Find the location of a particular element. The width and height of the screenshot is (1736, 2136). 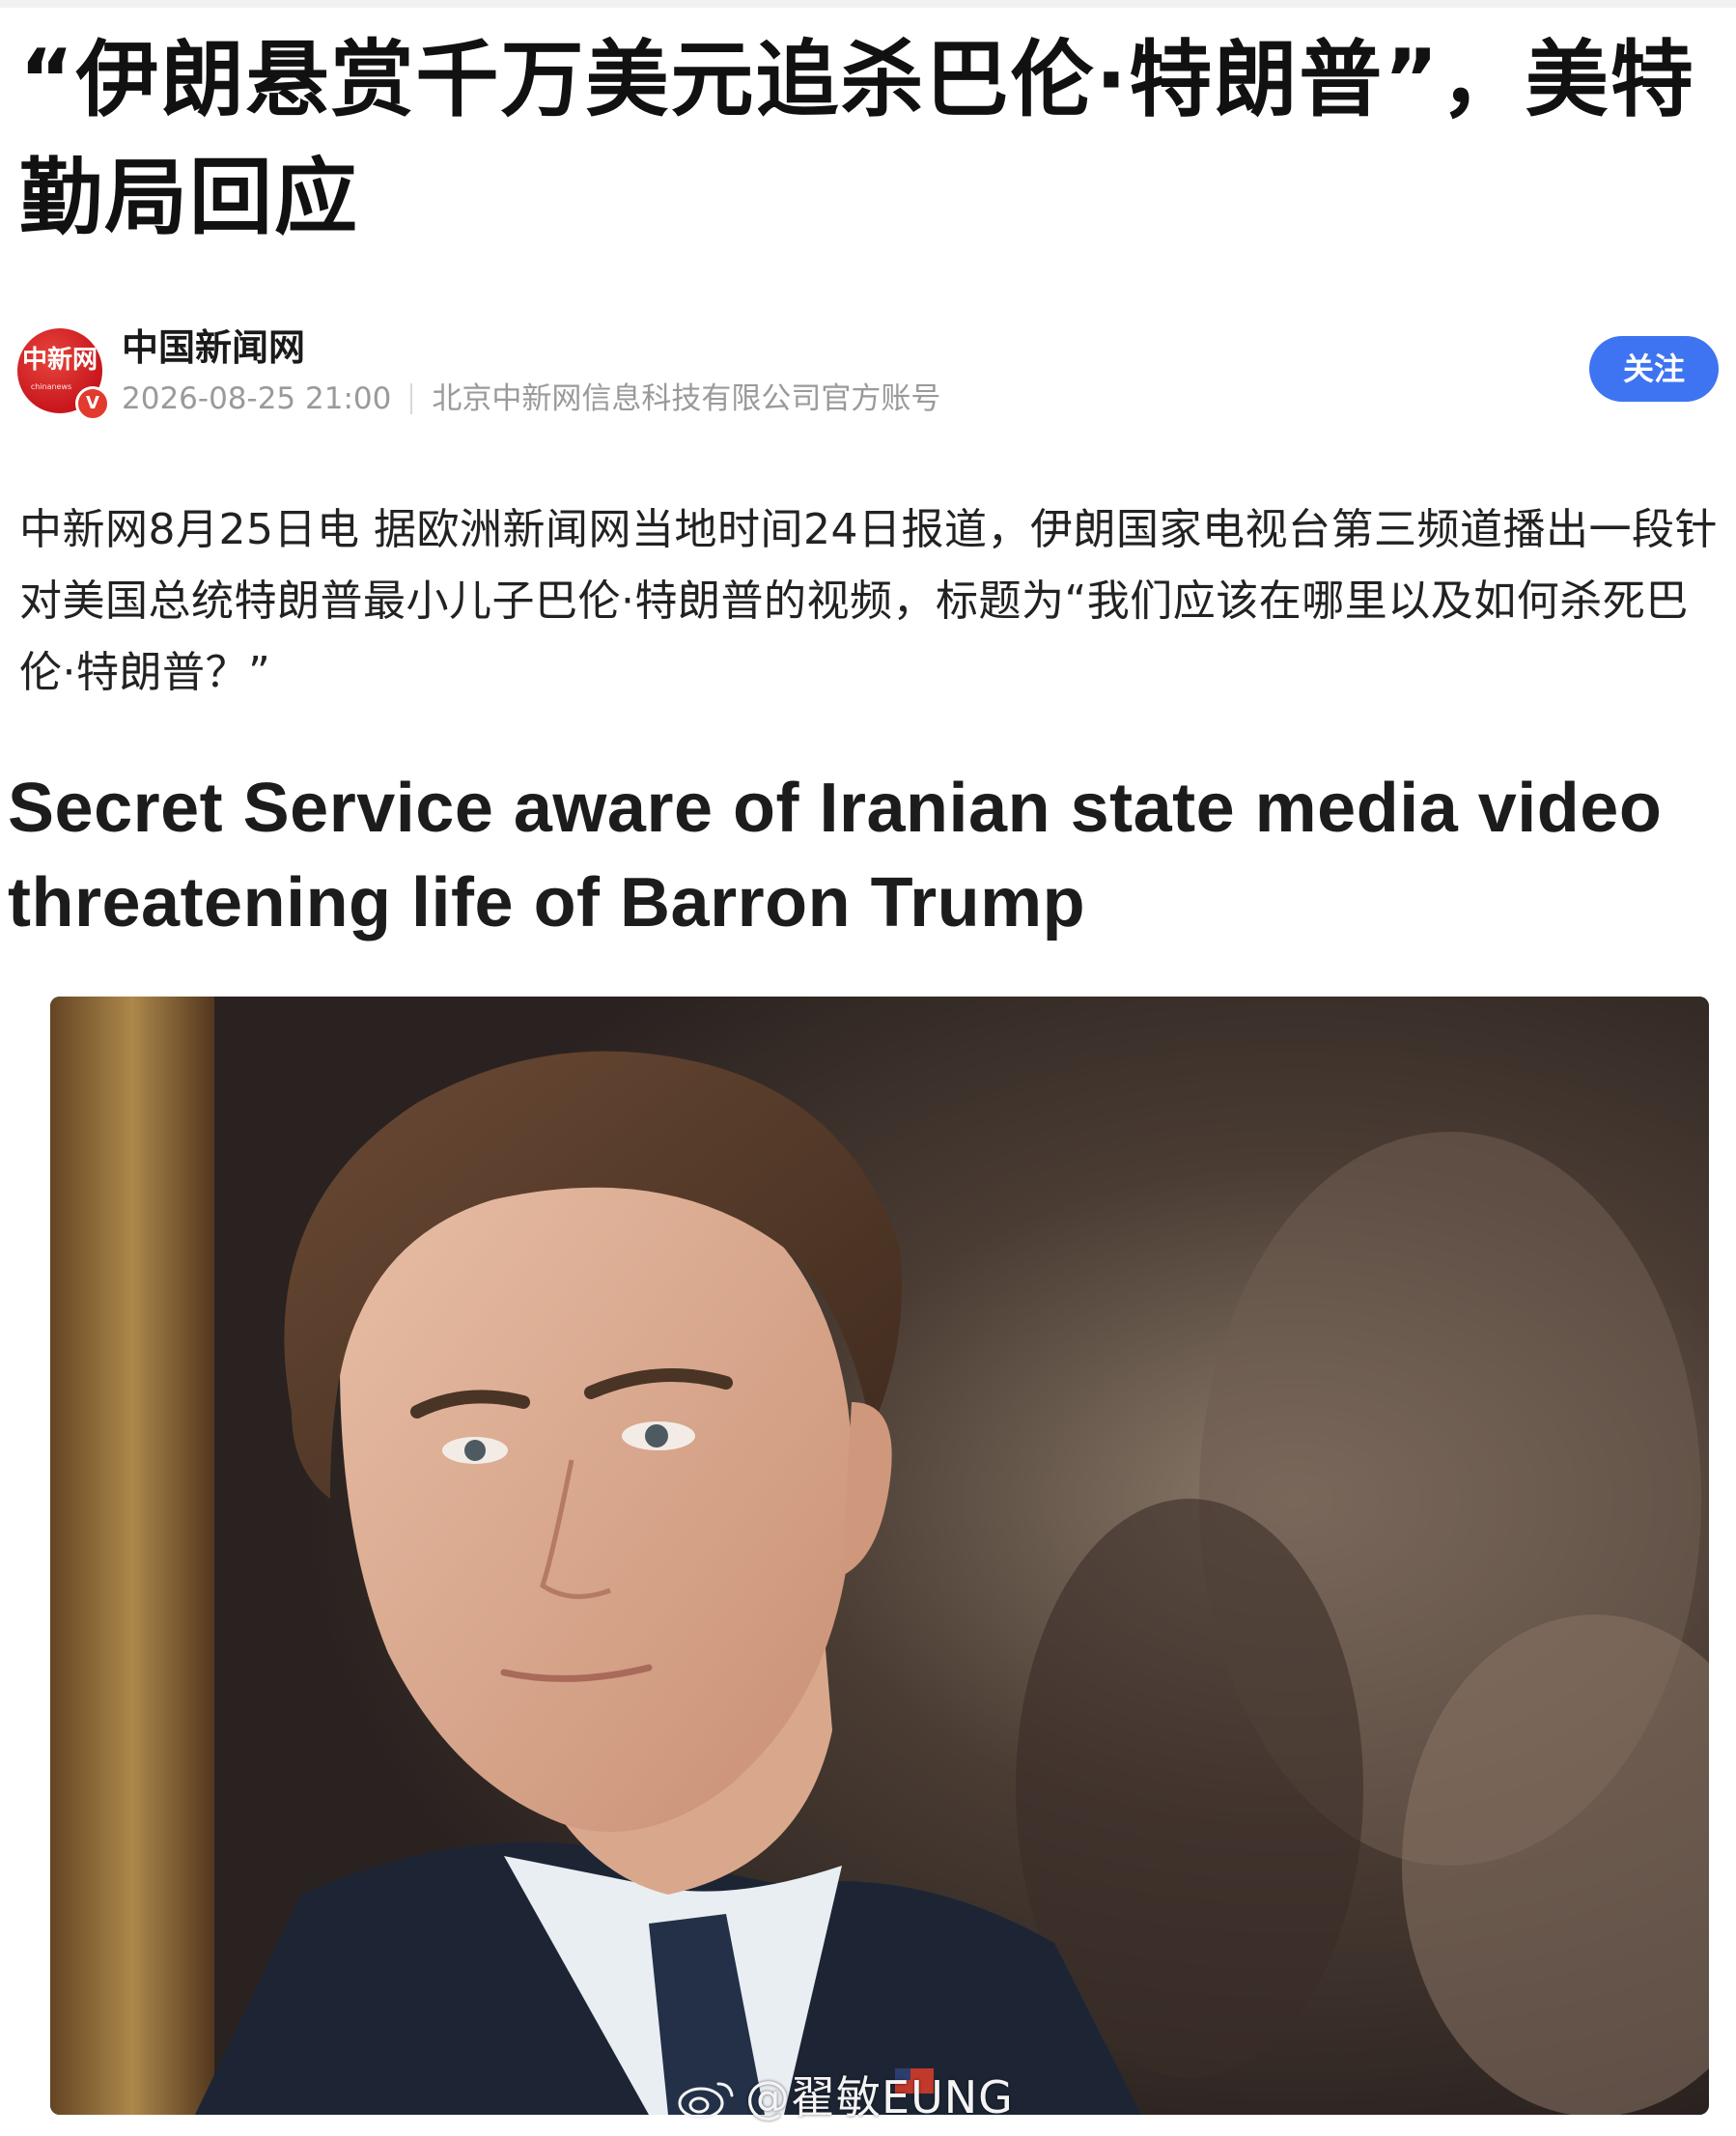

top-edge is located at coordinates (868, 4).